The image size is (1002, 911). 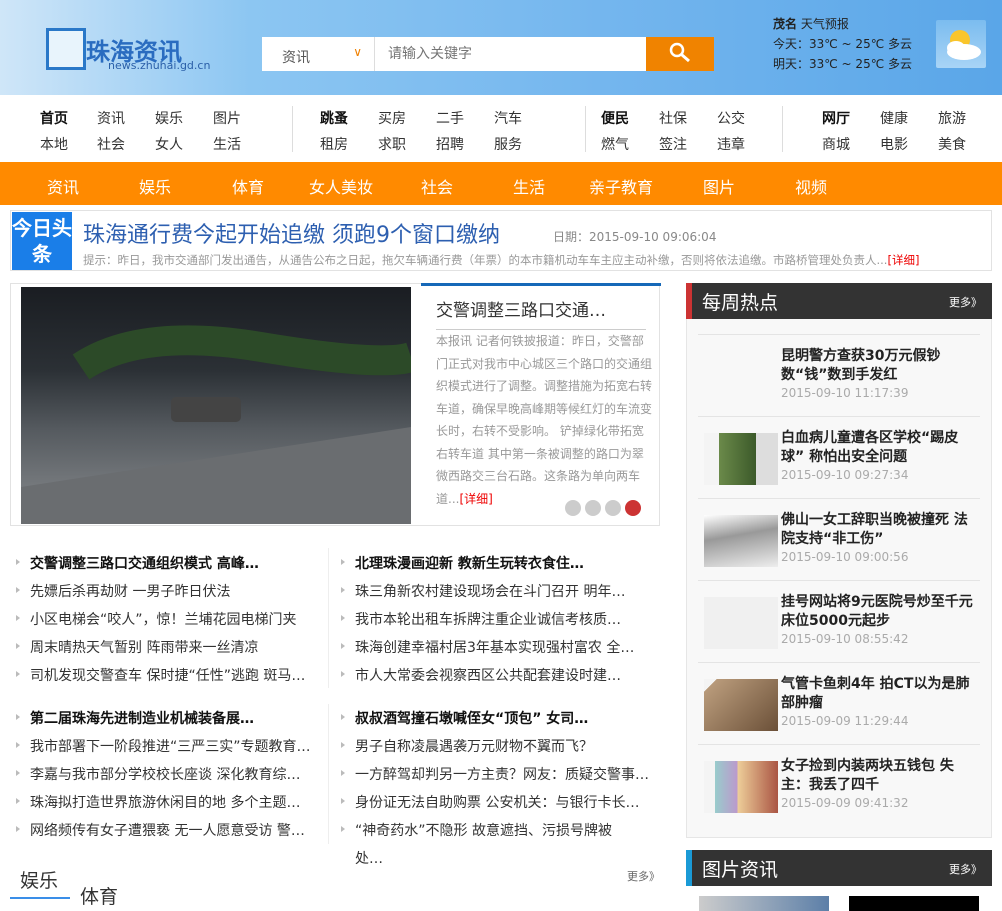 What do you see at coordinates (54, 118) in the screenshot?
I see `nav-link: 首页` at bounding box center [54, 118].